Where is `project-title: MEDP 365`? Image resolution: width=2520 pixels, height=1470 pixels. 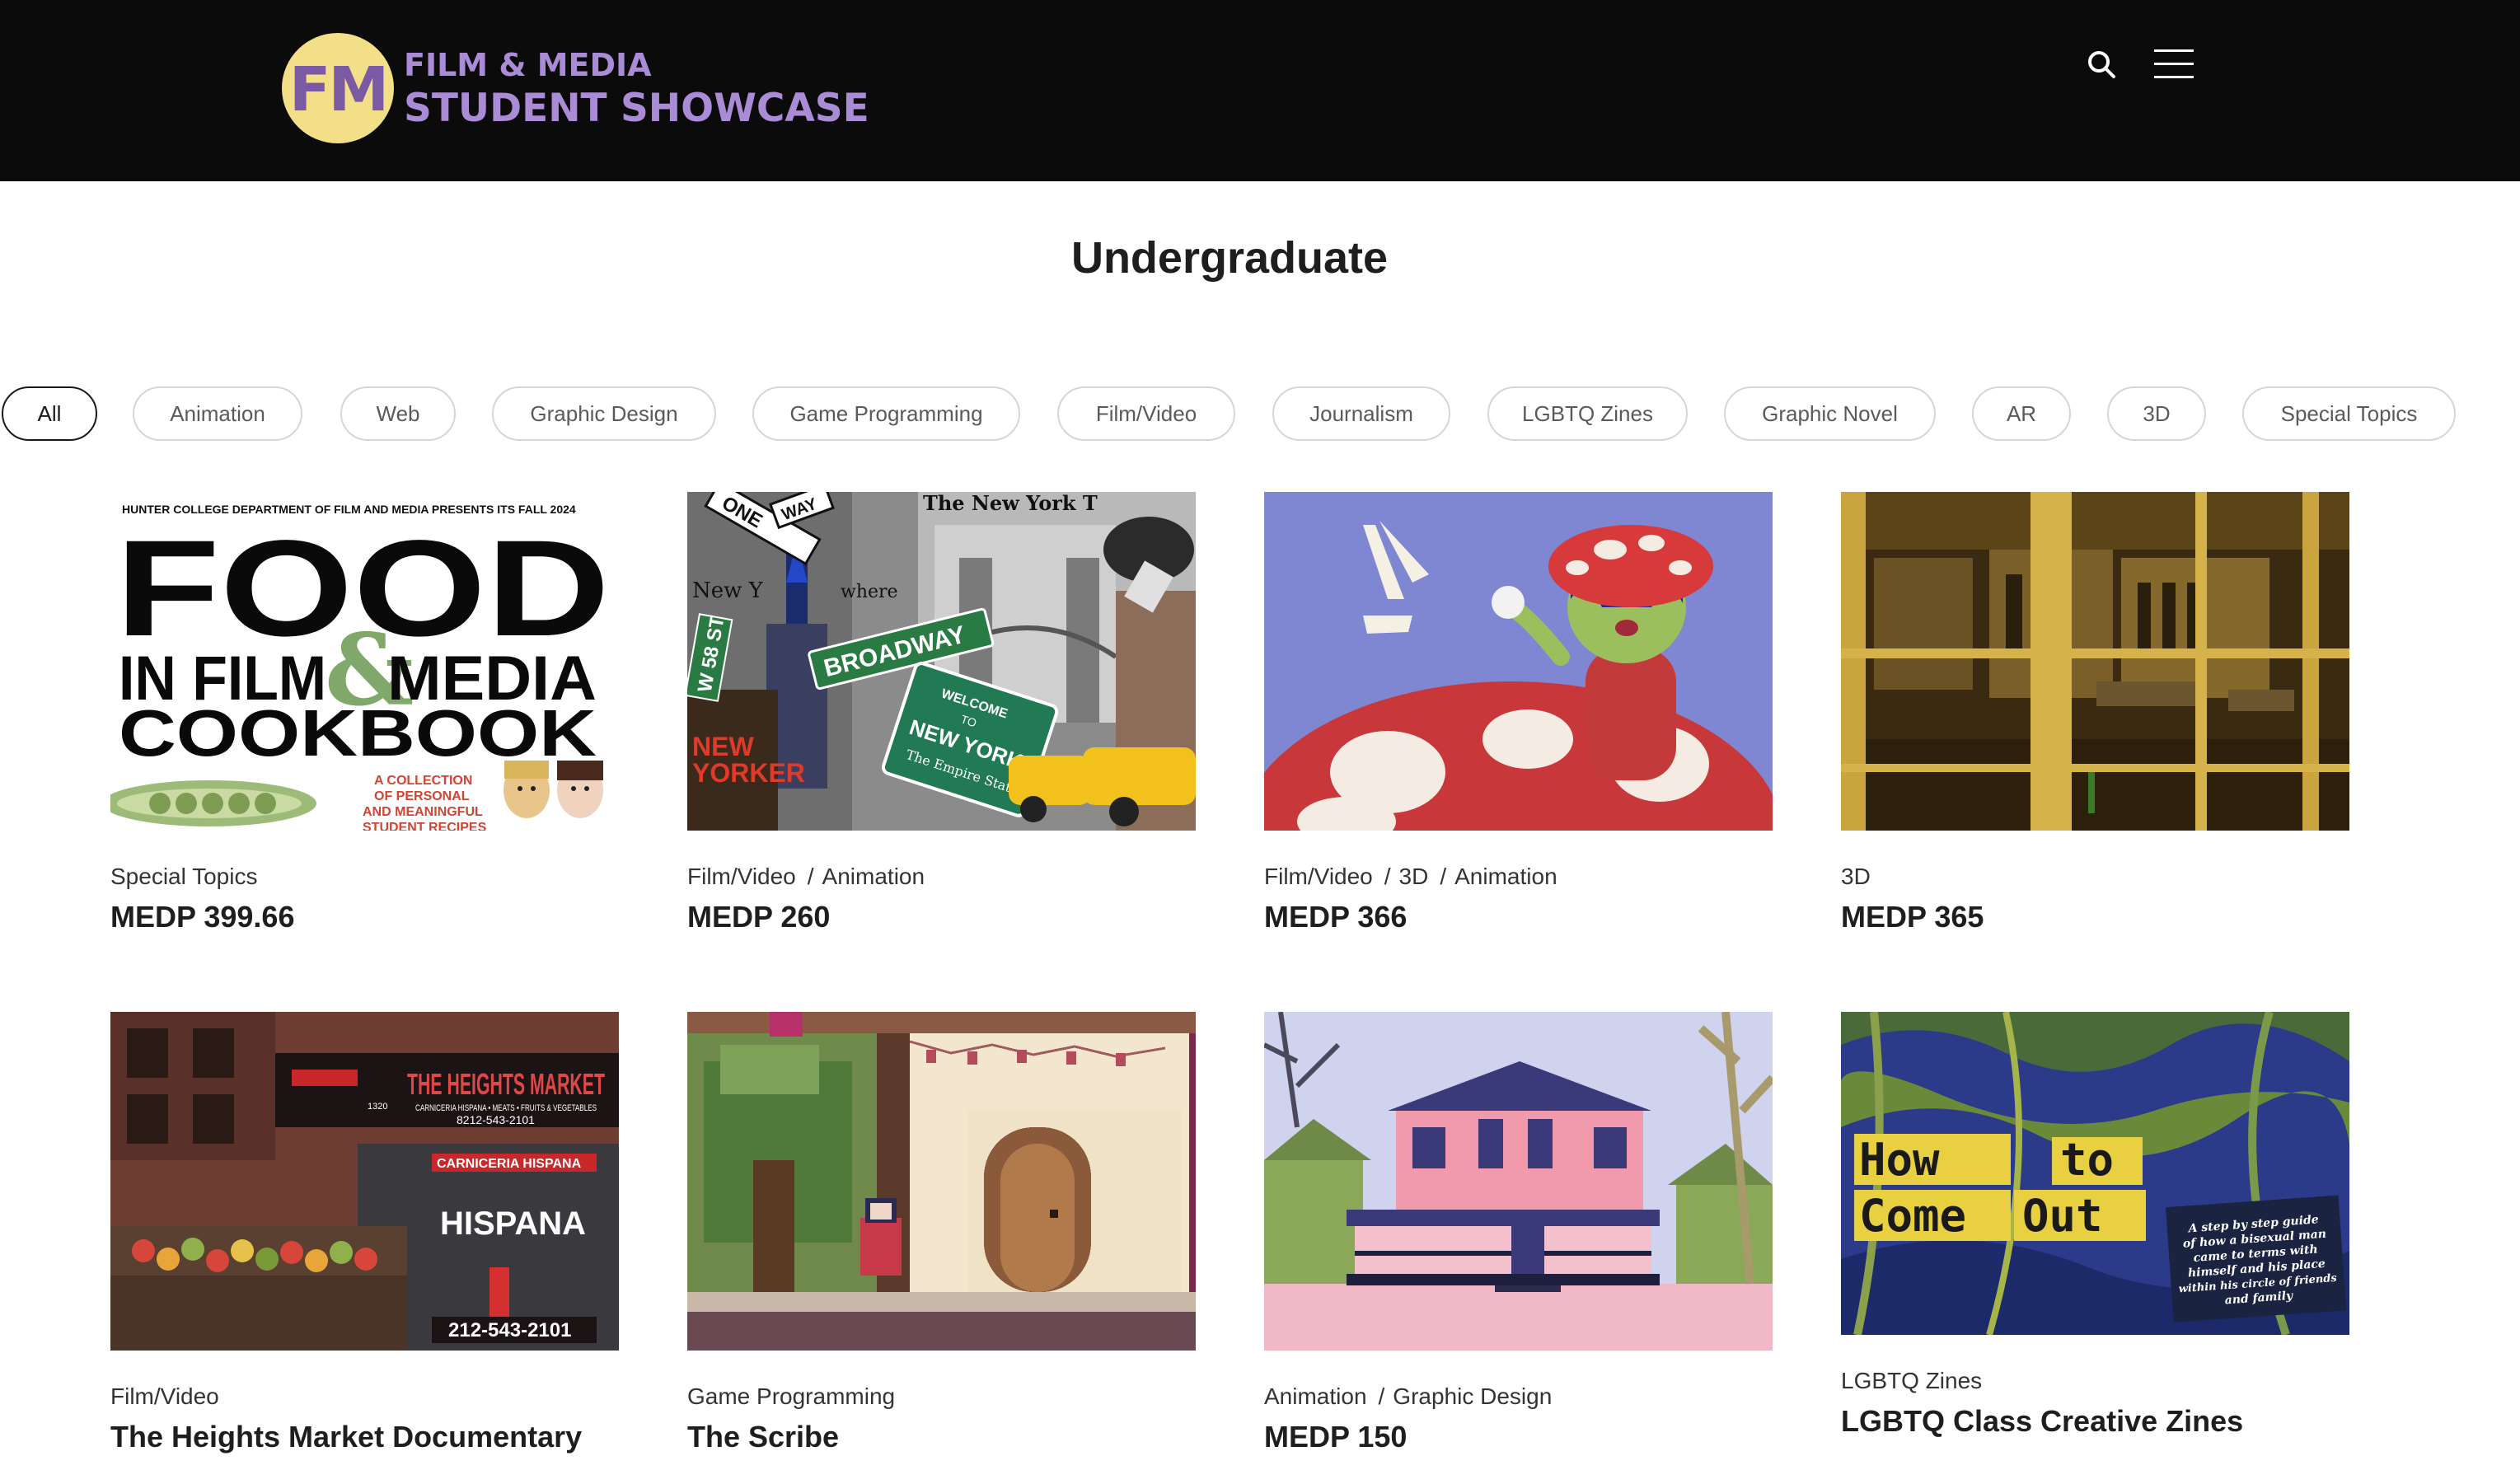
project-title: MEDP 365 is located at coordinates (2095, 917).